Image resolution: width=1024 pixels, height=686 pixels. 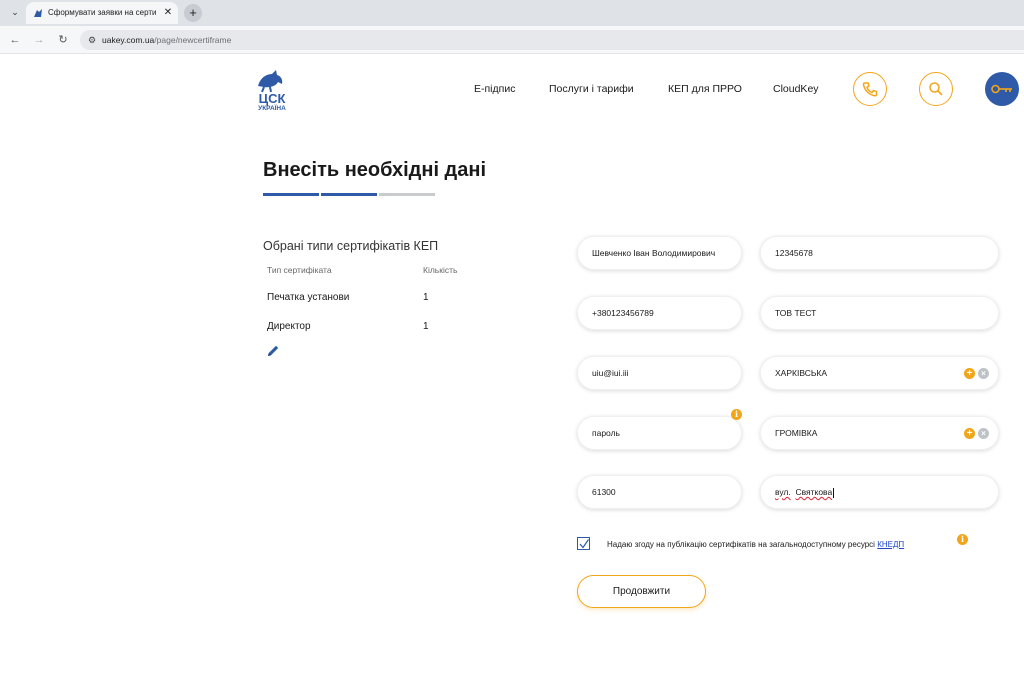 I want to click on organization-input: ТОВ ТЕСТ, so click(x=879, y=313).